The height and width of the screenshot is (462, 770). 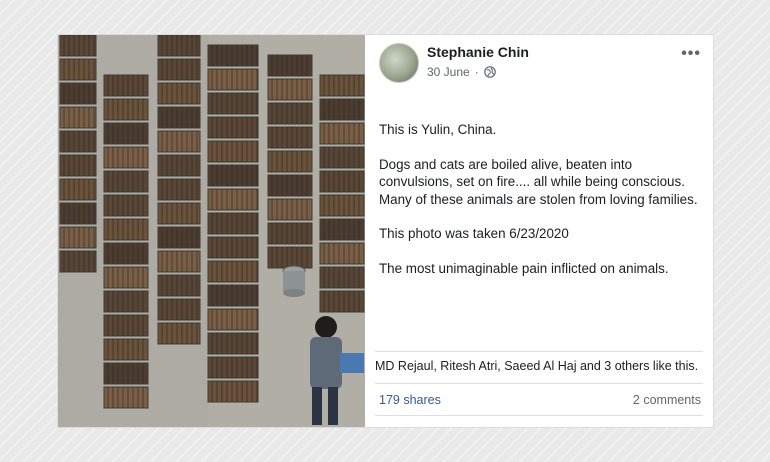 What do you see at coordinates (540, 400) in the screenshot?
I see `post-stats: 179 shares 2 comments` at bounding box center [540, 400].